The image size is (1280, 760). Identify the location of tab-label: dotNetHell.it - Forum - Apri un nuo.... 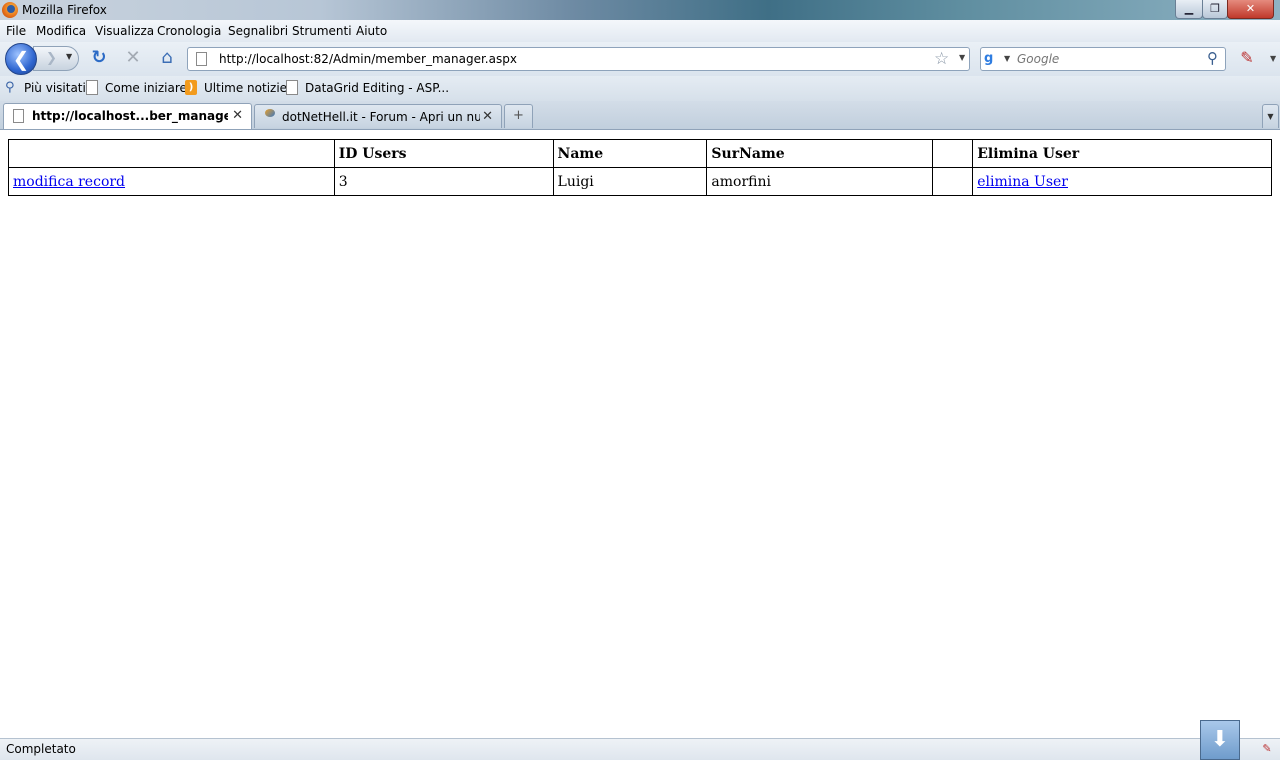
(381, 117).